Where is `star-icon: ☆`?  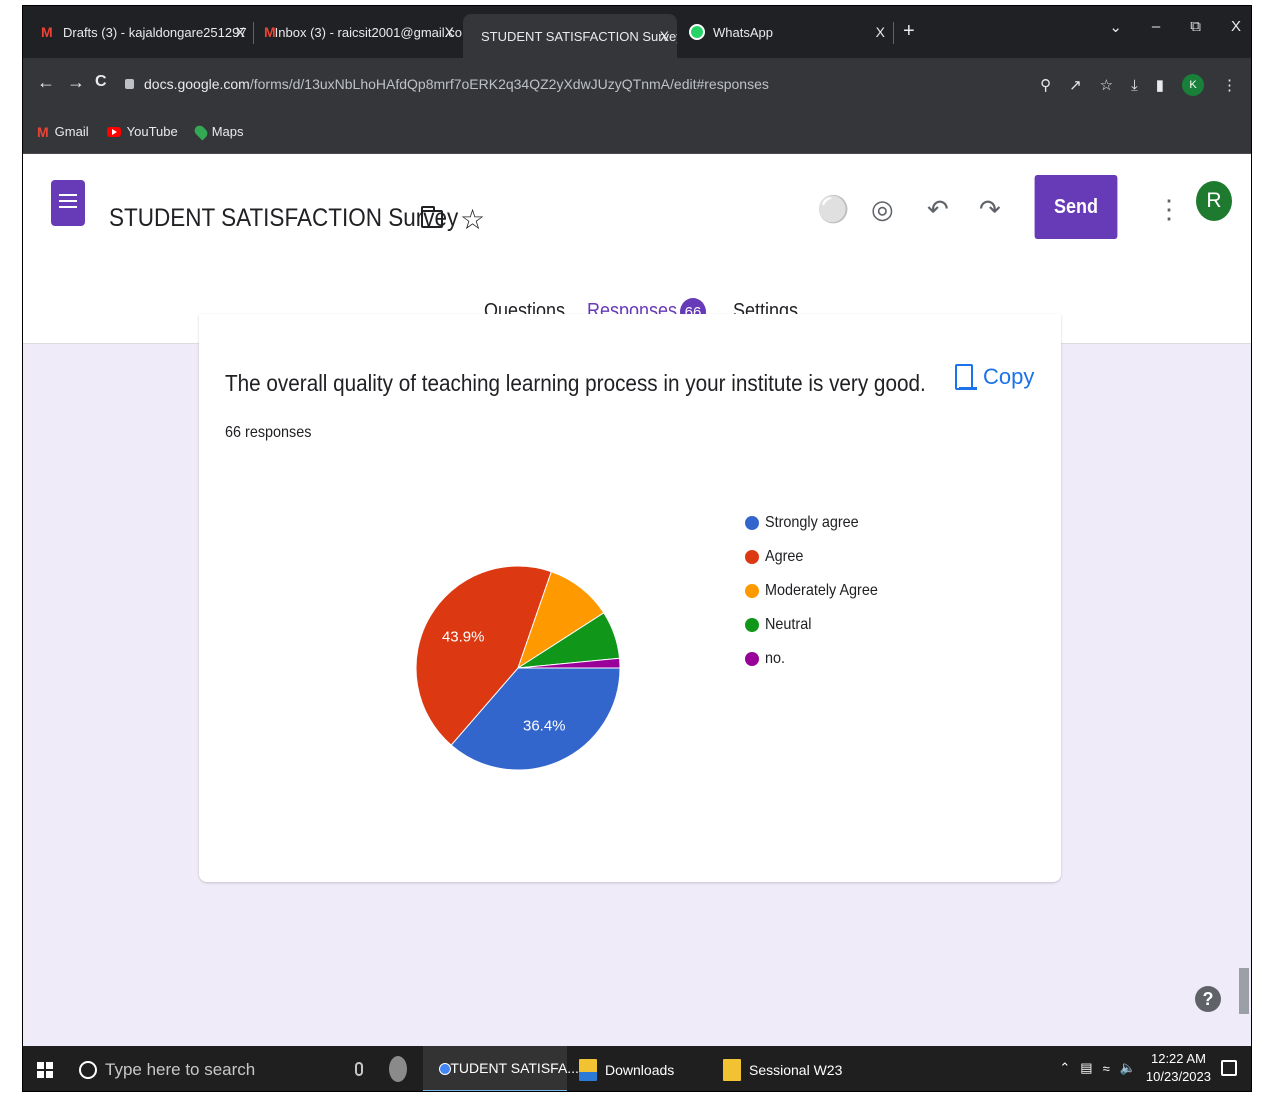 star-icon: ☆ is located at coordinates (472, 219).